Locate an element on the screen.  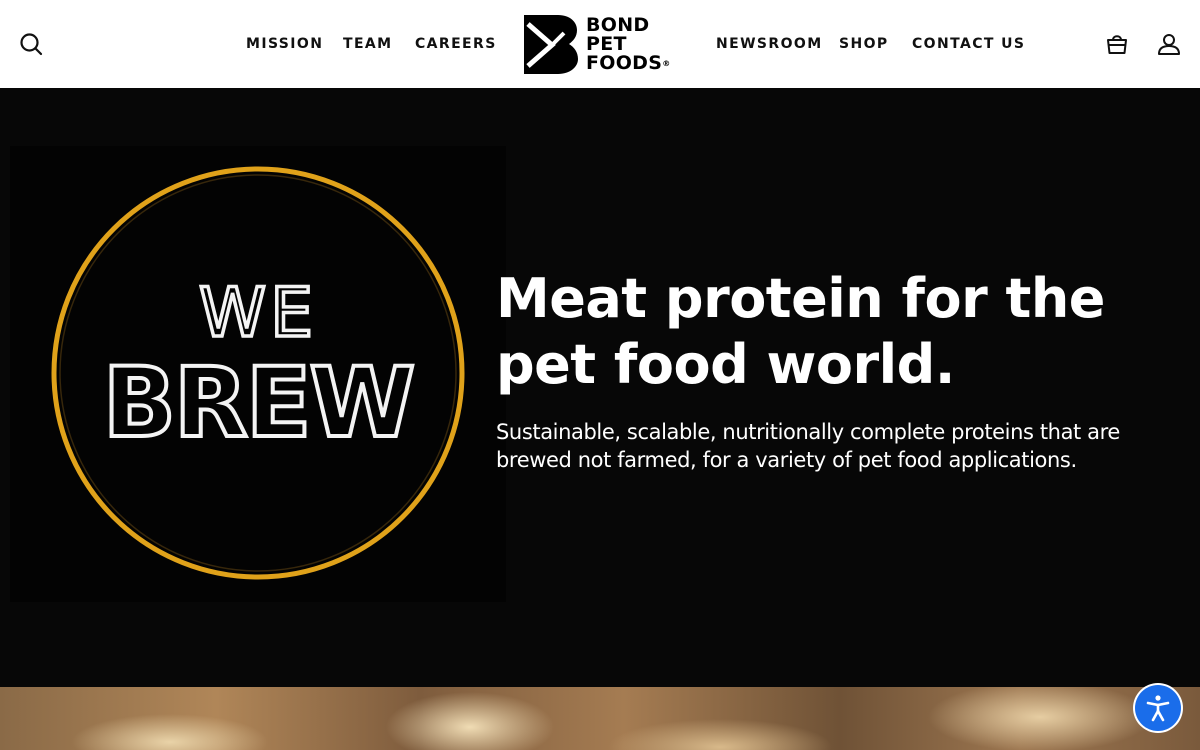
search-icon is located at coordinates (31, 44).